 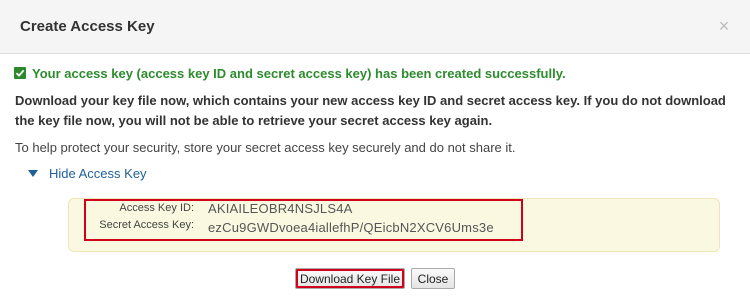 I want to click on dialog-title: Create Access Key, so click(x=87, y=26).